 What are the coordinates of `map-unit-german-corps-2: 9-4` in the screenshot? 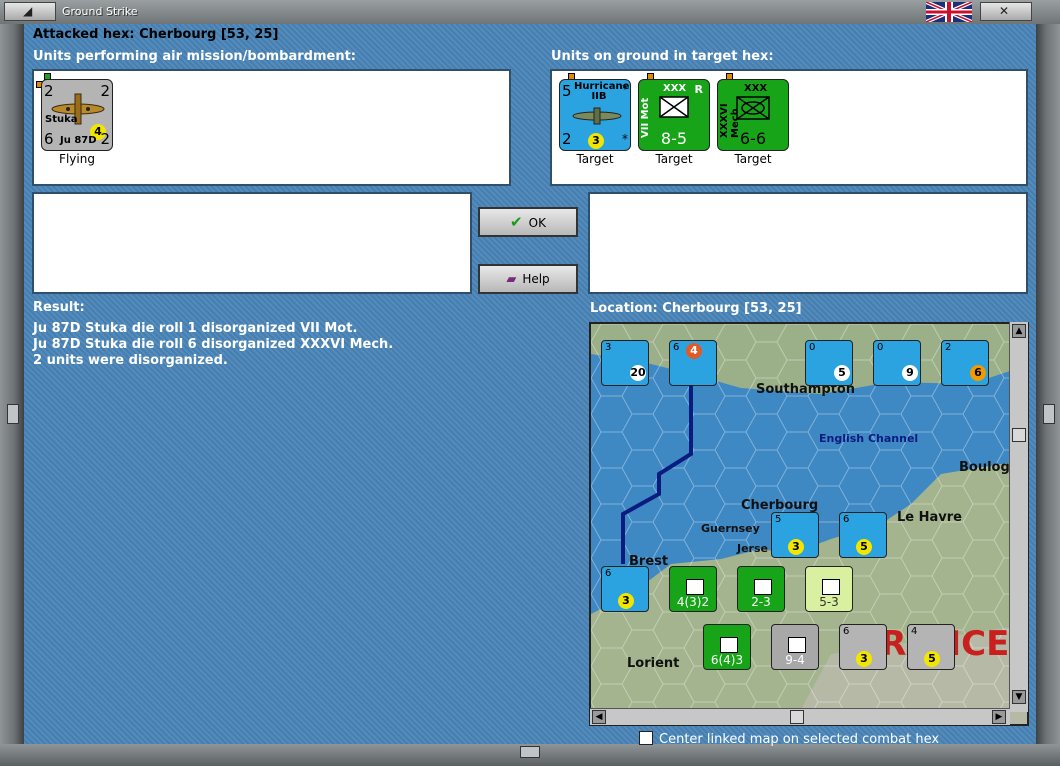 It's located at (795, 647).